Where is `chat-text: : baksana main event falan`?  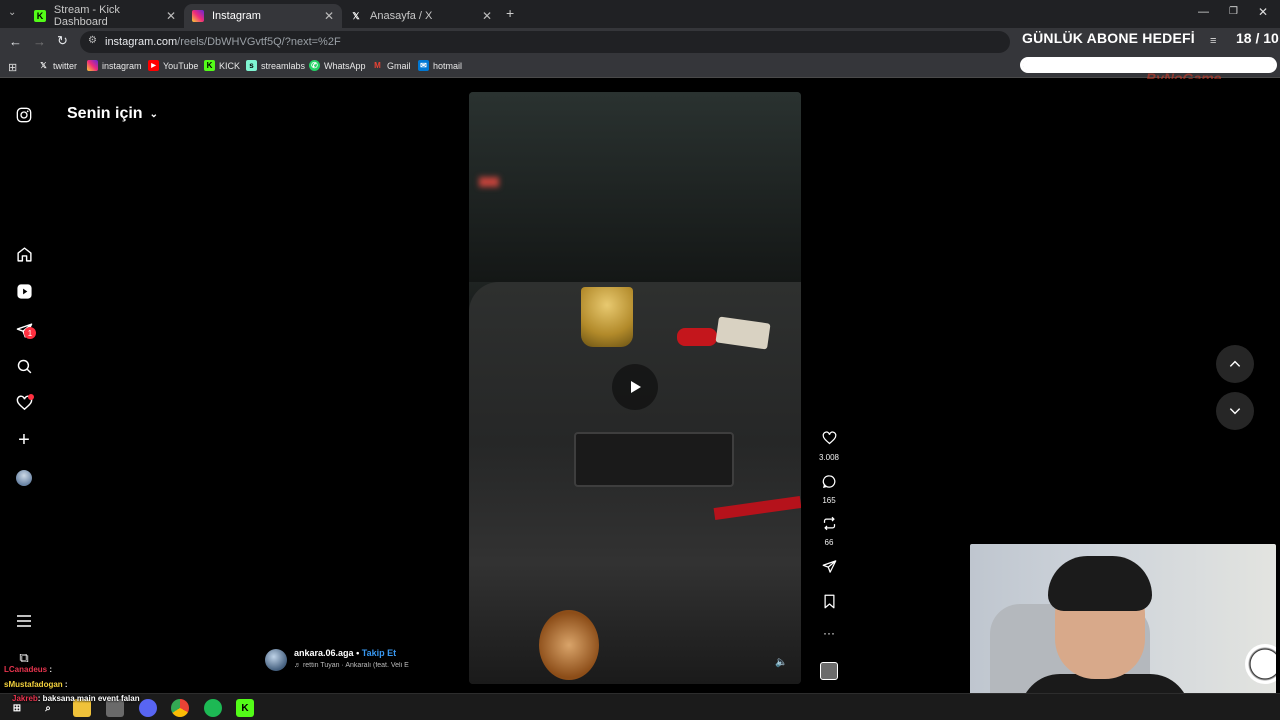
chat-text: : baksana main event falan is located at coordinates (88, 698).